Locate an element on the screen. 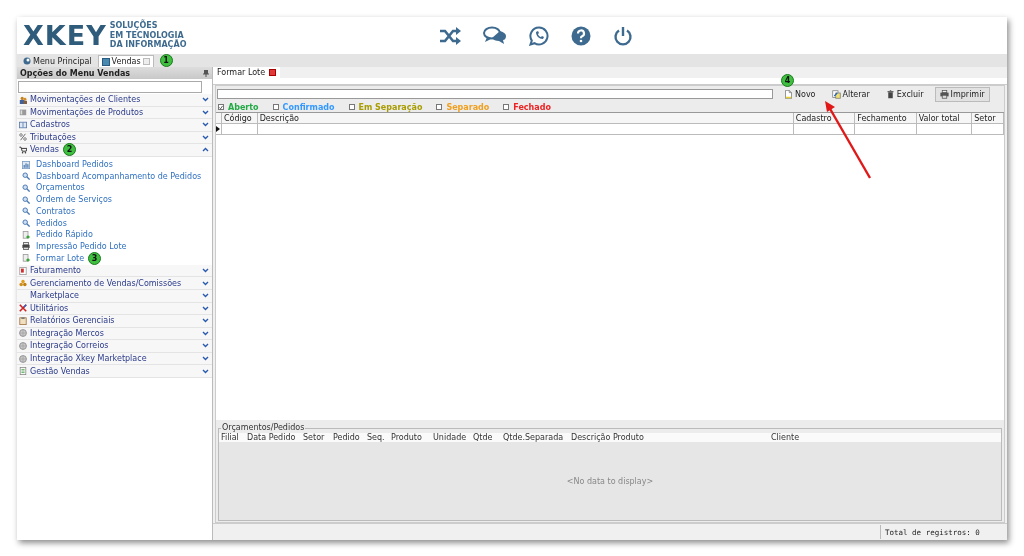 The height and width of the screenshot is (556, 1024). column-header: Filial is located at coordinates (232, 437).